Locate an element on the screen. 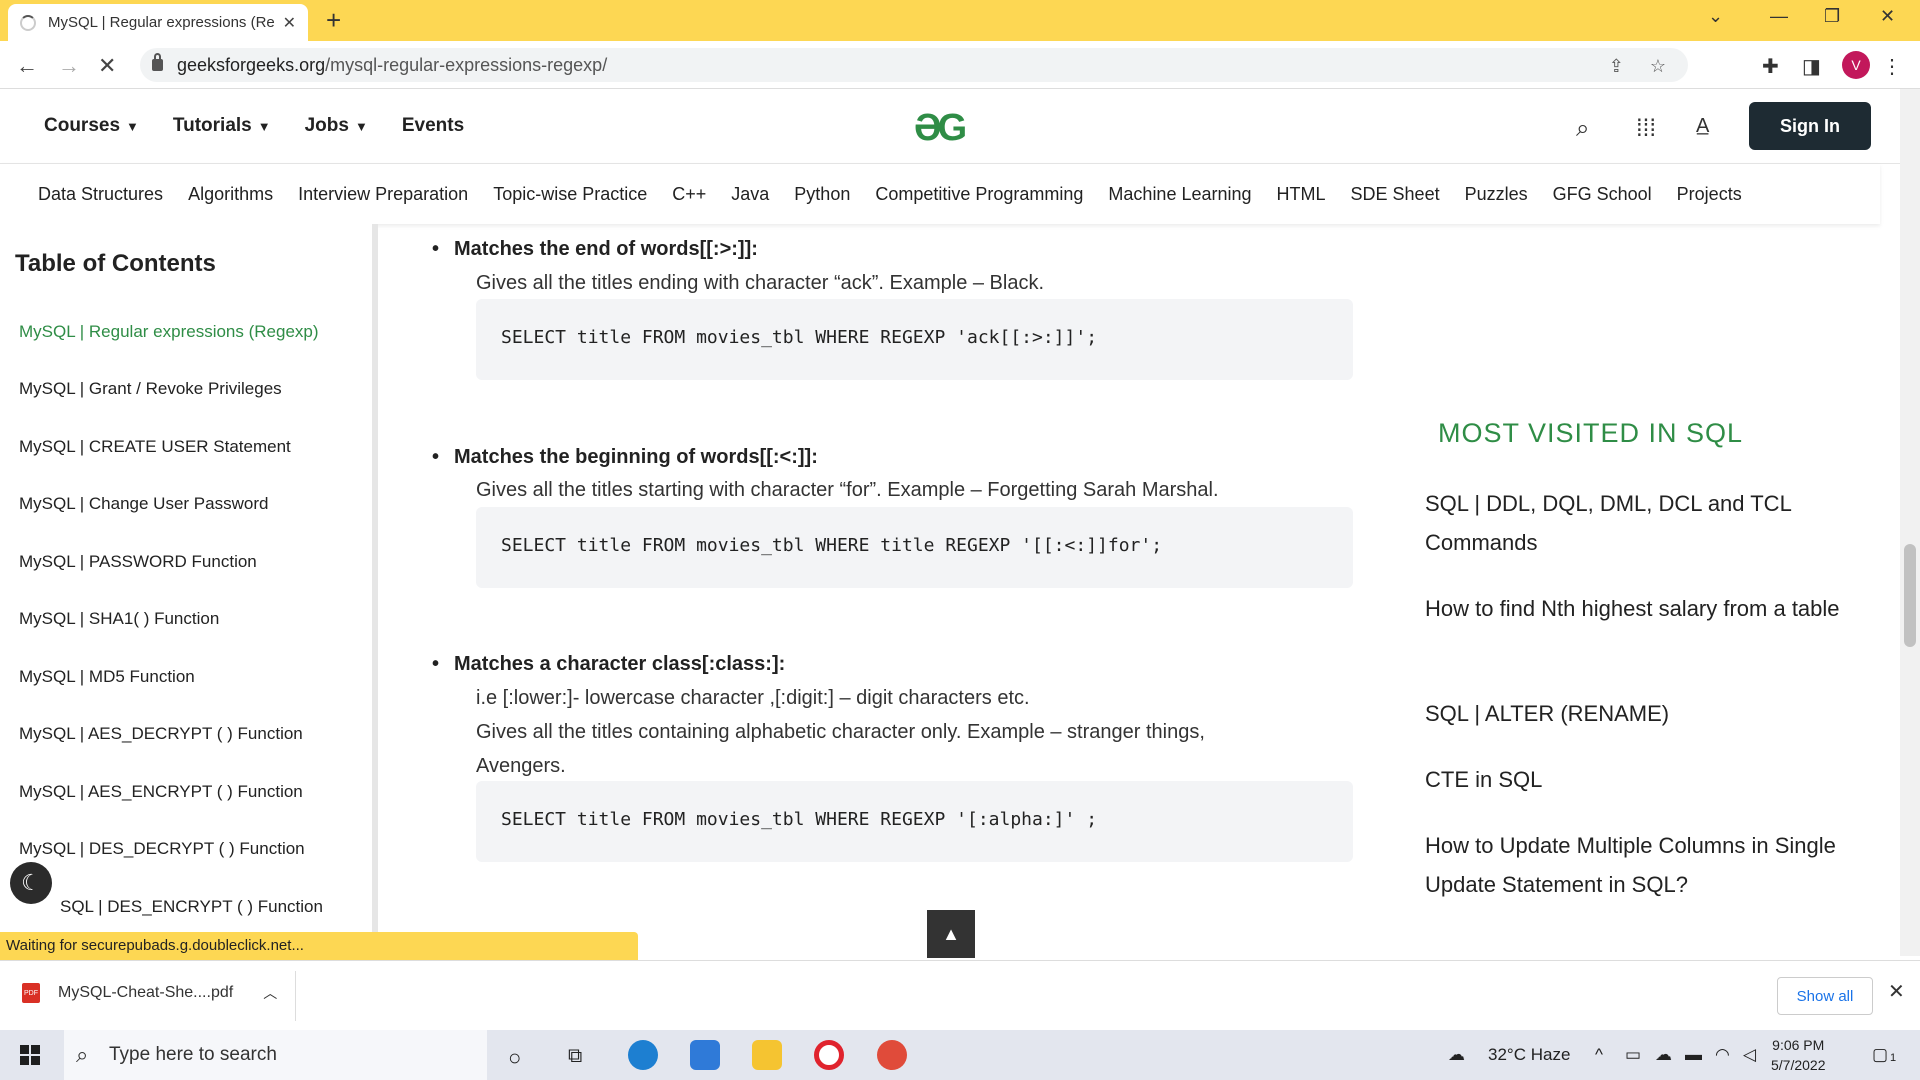  menu-events: Events is located at coordinates (433, 126).